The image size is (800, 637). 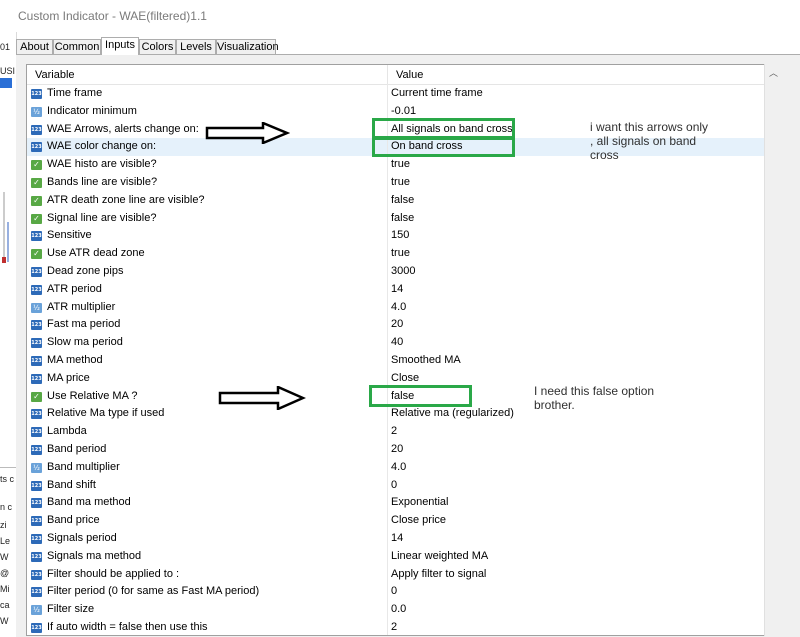 What do you see at coordinates (73, 520) in the screenshot?
I see `variable-name: Band price` at bounding box center [73, 520].